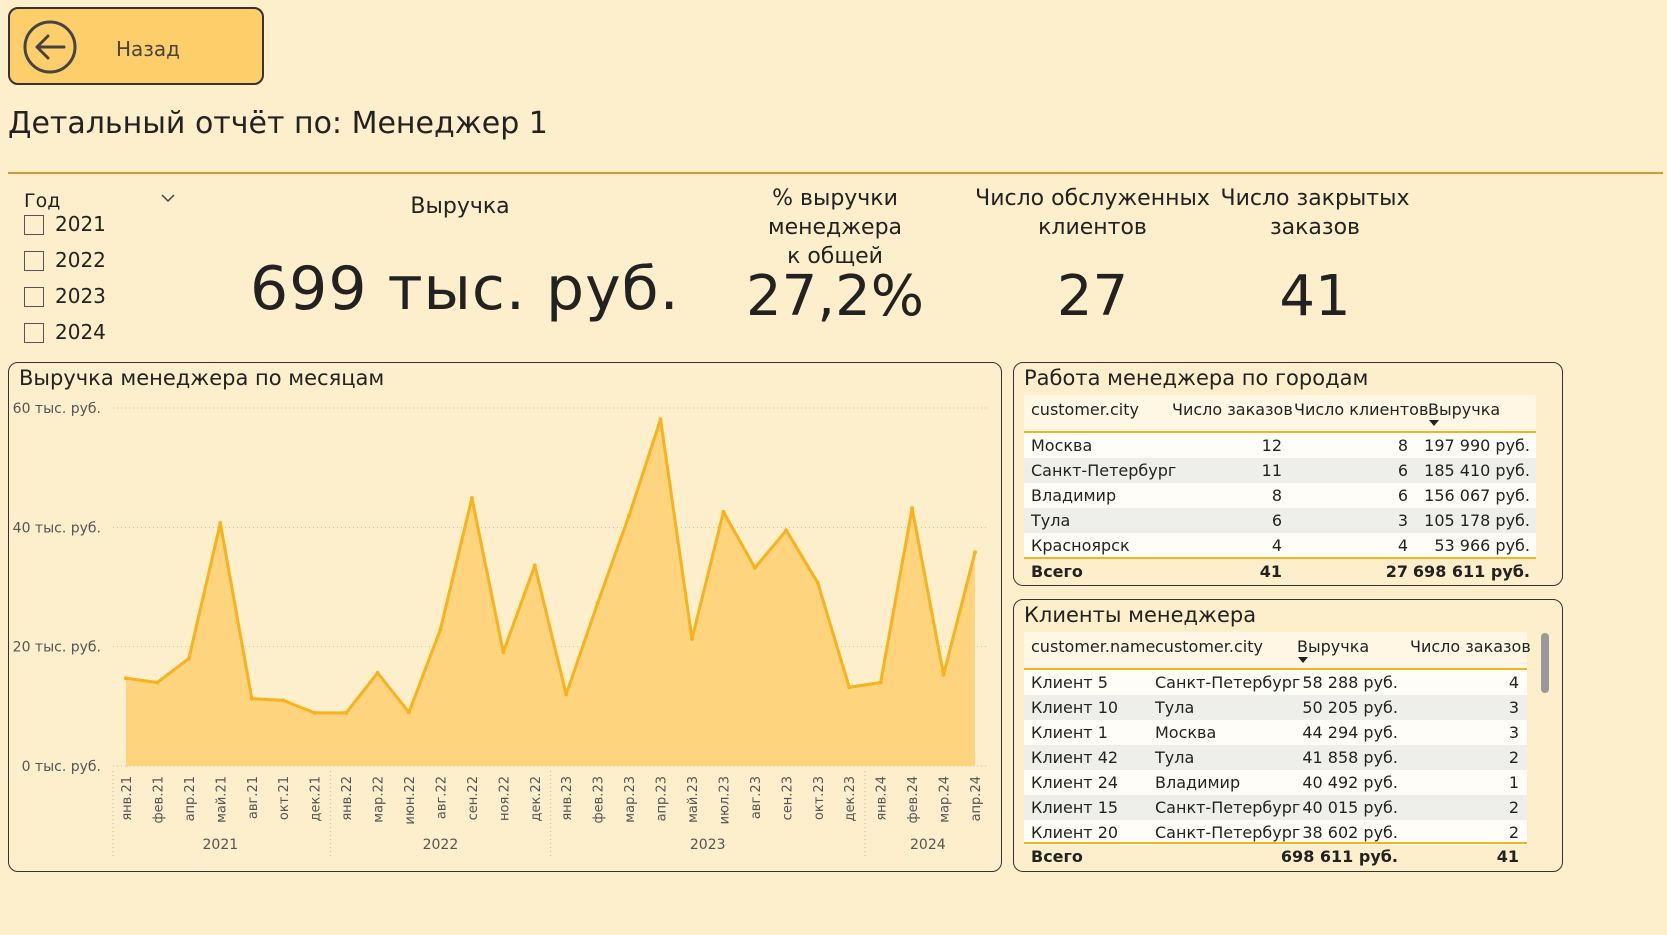 The width and height of the screenshot is (1667, 935). Describe the element at coordinates (599, 799) in the screenshot. I see `x-tick-label: фев.23` at that location.